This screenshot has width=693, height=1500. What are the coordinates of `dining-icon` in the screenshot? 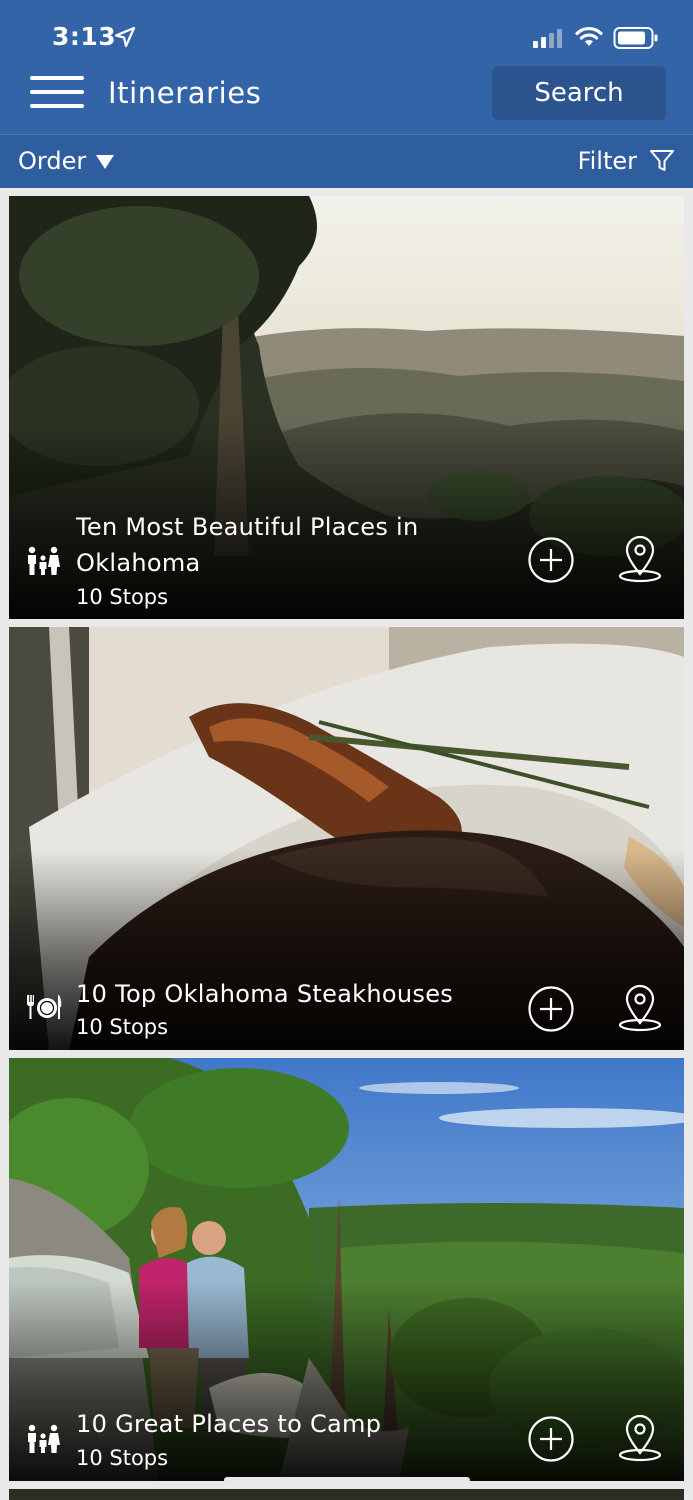 It's located at (44, 1007).